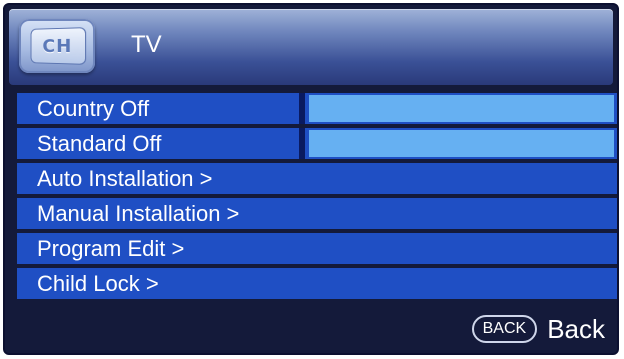 This screenshot has width=624, height=359. I want to click on channel-icon: CH, so click(57, 46).